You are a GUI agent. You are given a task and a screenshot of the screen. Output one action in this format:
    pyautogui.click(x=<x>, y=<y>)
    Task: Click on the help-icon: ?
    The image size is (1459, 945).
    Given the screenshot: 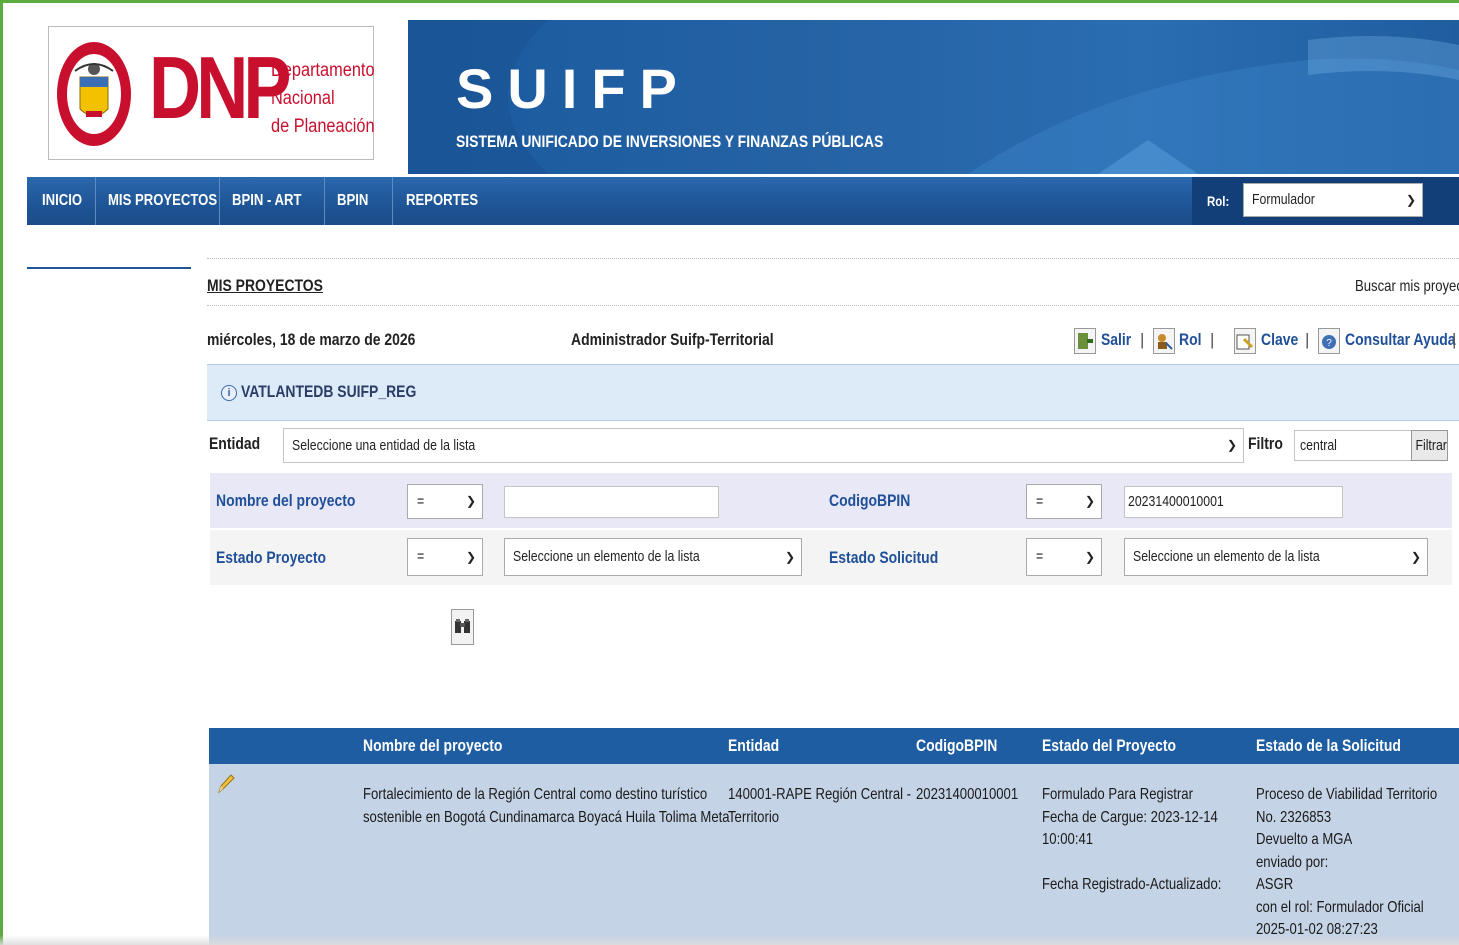 What is the action you would take?
    pyautogui.click(x=1329, y=341)
    